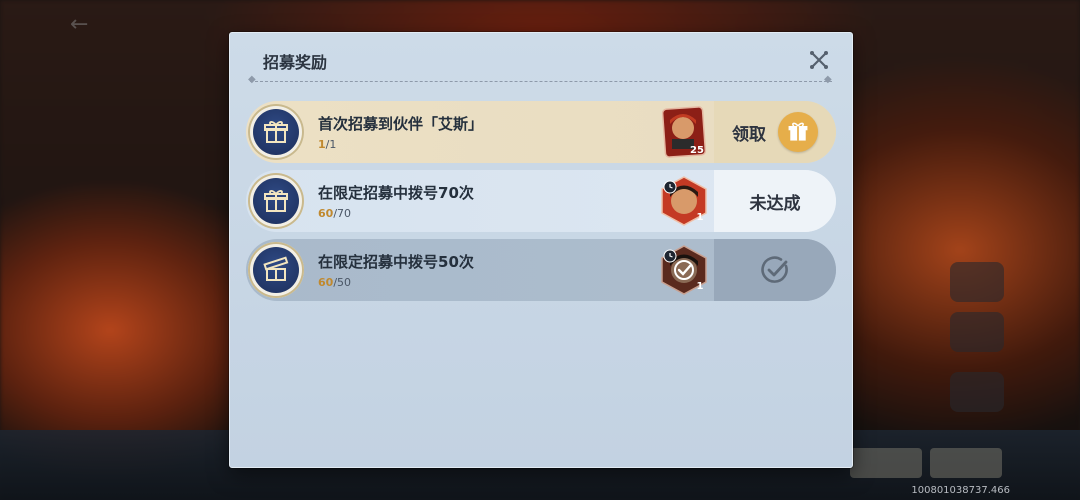  I want to click on progress-current: 1, so click(322, 144).